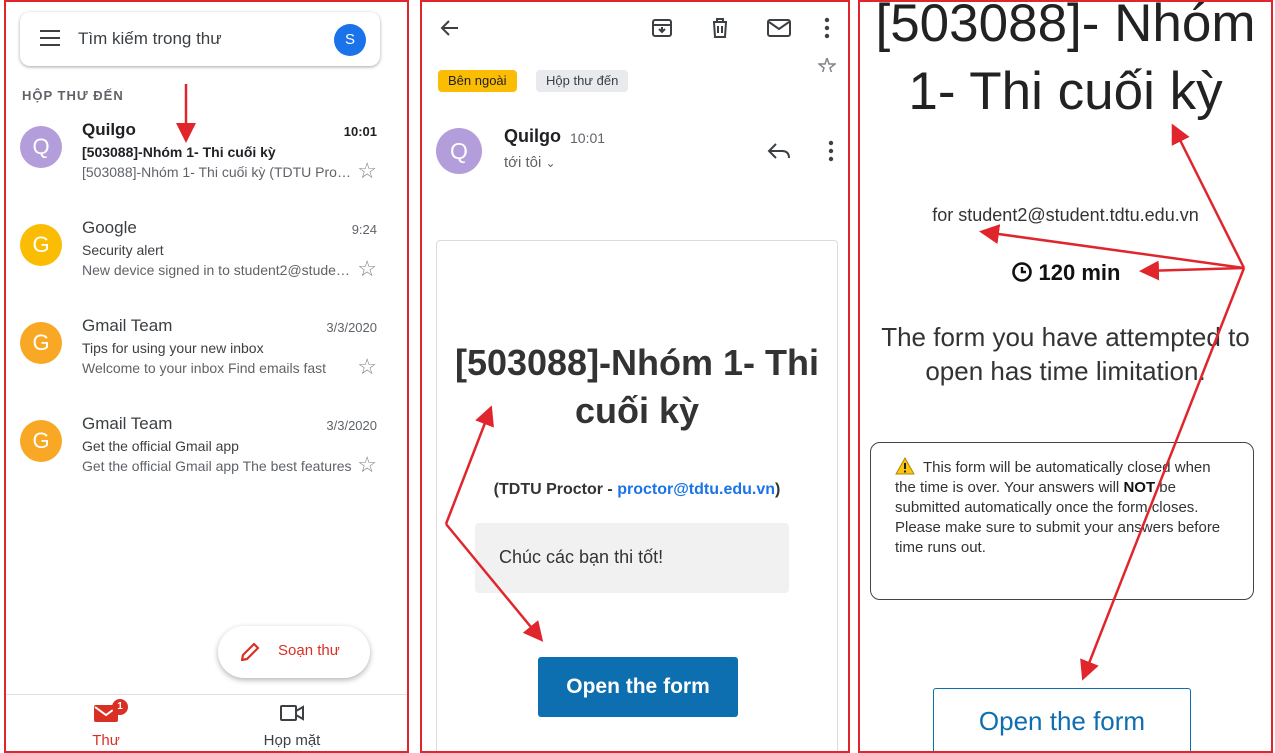 This screenshot has height=753, width=1275. What do you see at coordinates (1062, 719) in the screenshot?
I see `form-open-button: Open the form` at bounding box center [1062, 719].